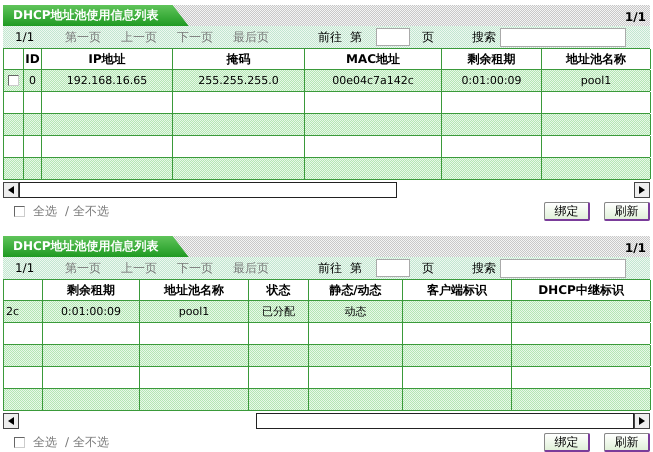 This screenshot has width=653, height=452. Describe the element at coordinates (373, 80) in the screenshot. I see `table-cell: 00e04c7a142c` at that location.